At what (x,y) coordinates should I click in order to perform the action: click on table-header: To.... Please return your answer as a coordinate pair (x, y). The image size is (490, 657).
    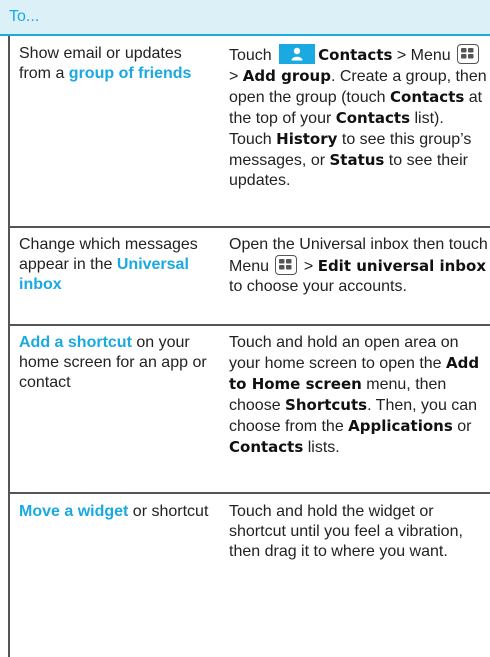
    Looking at the image, I should click on (245, 18).